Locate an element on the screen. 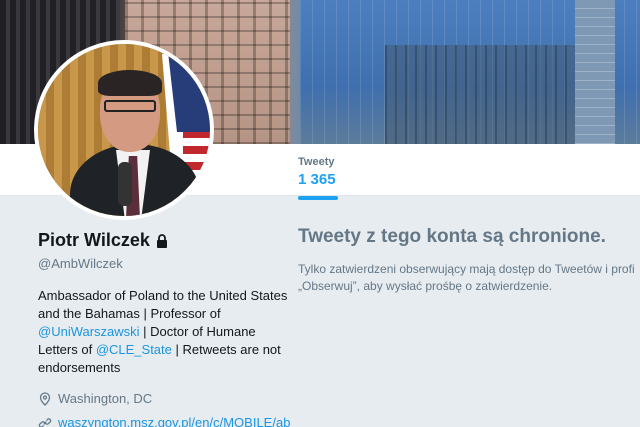 The height and width of the screenshot is (427, 640). header-building-glass is located at coordinates (495, 94).